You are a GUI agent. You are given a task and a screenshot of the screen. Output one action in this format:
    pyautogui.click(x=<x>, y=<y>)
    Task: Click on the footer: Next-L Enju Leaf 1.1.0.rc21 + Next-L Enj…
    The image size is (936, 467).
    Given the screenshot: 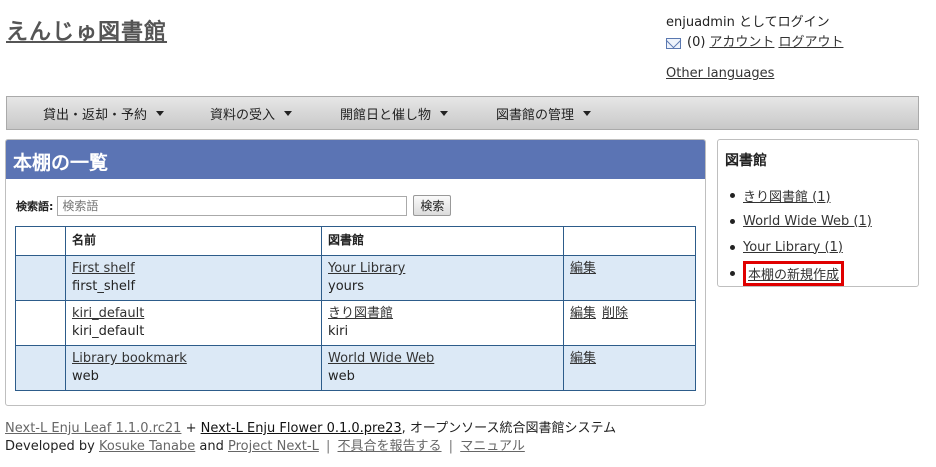 What is the action you would take?
    pyautogui.click(x=310, y=438)
    